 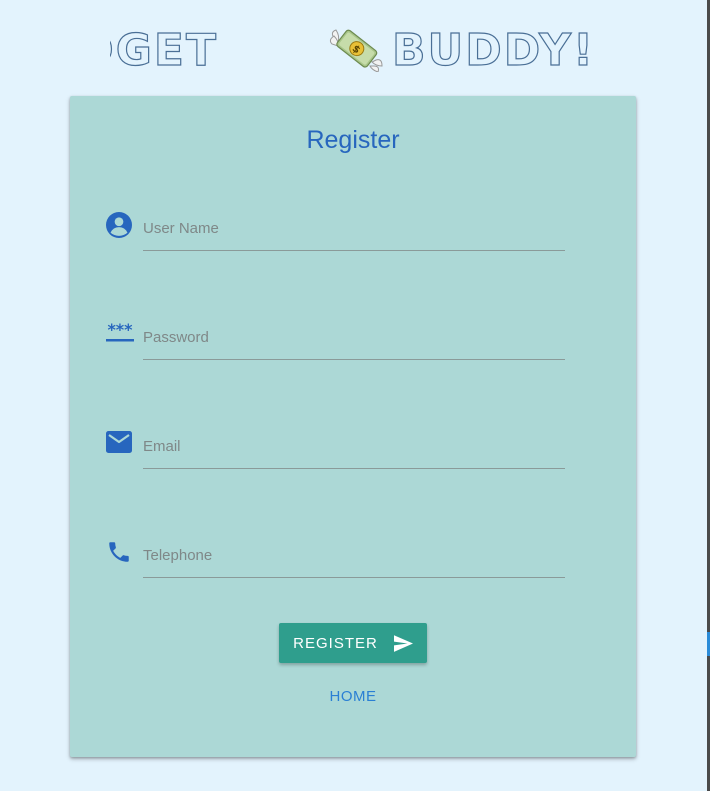 What do you see at coordinates (403, 643) in the screenshot?
I see `send-icon` at bounding box center [403, 643].